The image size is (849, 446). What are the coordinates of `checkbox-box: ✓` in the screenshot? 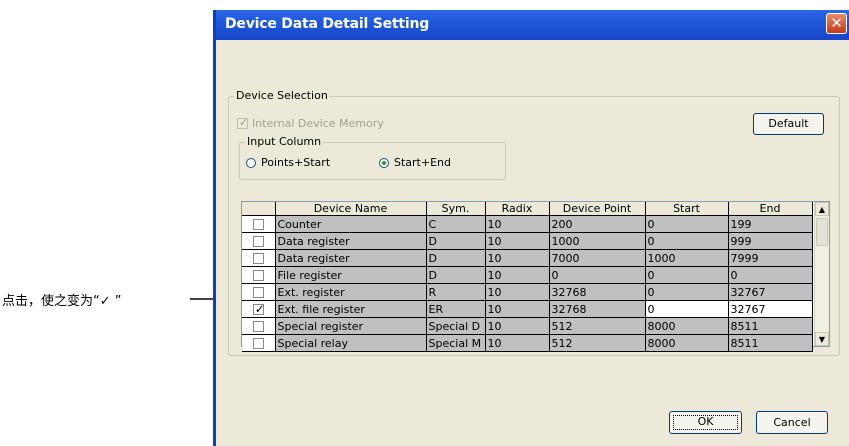 It's located at (258, 309).